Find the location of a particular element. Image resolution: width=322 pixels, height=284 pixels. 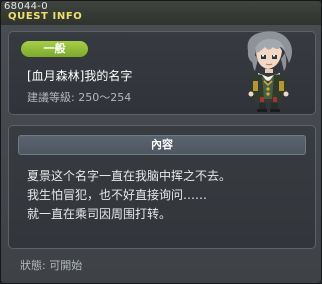

level-requirement: 建議等級: 250～254 is located at coordinates (79, 97).